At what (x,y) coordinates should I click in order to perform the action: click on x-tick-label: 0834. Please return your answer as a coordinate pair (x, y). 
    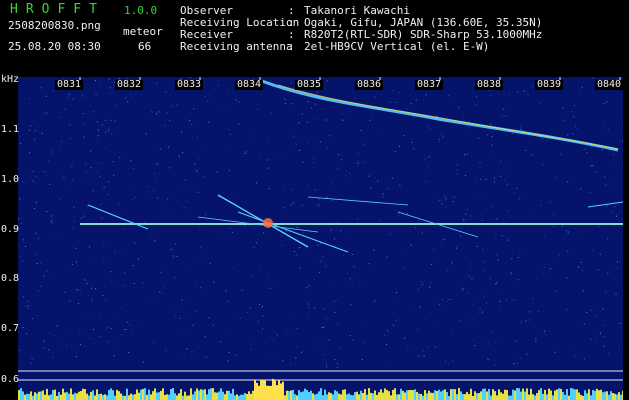
    Looking at the image, I should click on (249, 84).